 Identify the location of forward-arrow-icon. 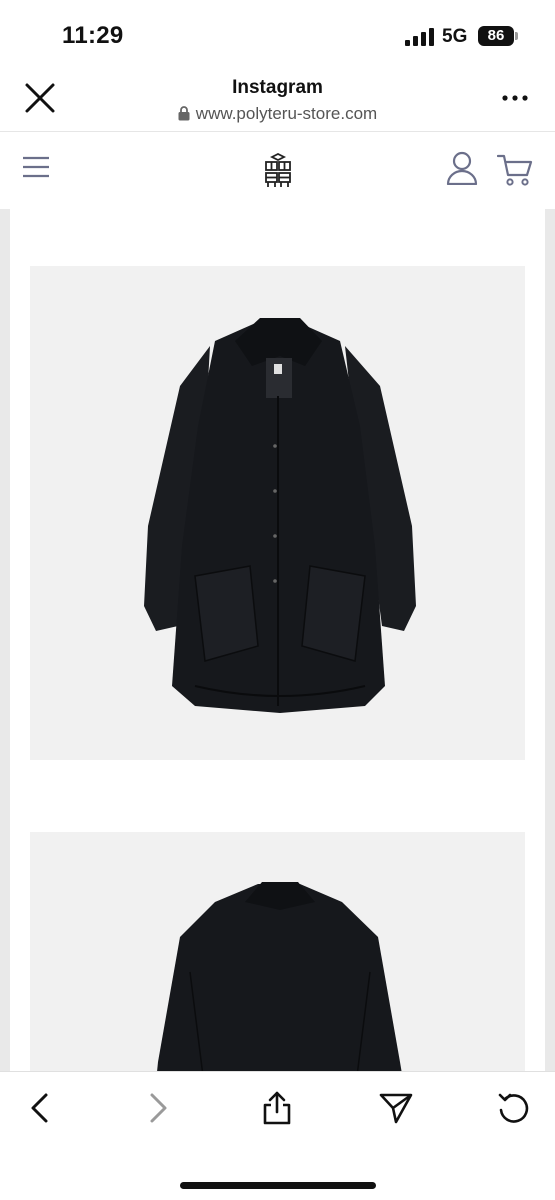
(158, 1108).